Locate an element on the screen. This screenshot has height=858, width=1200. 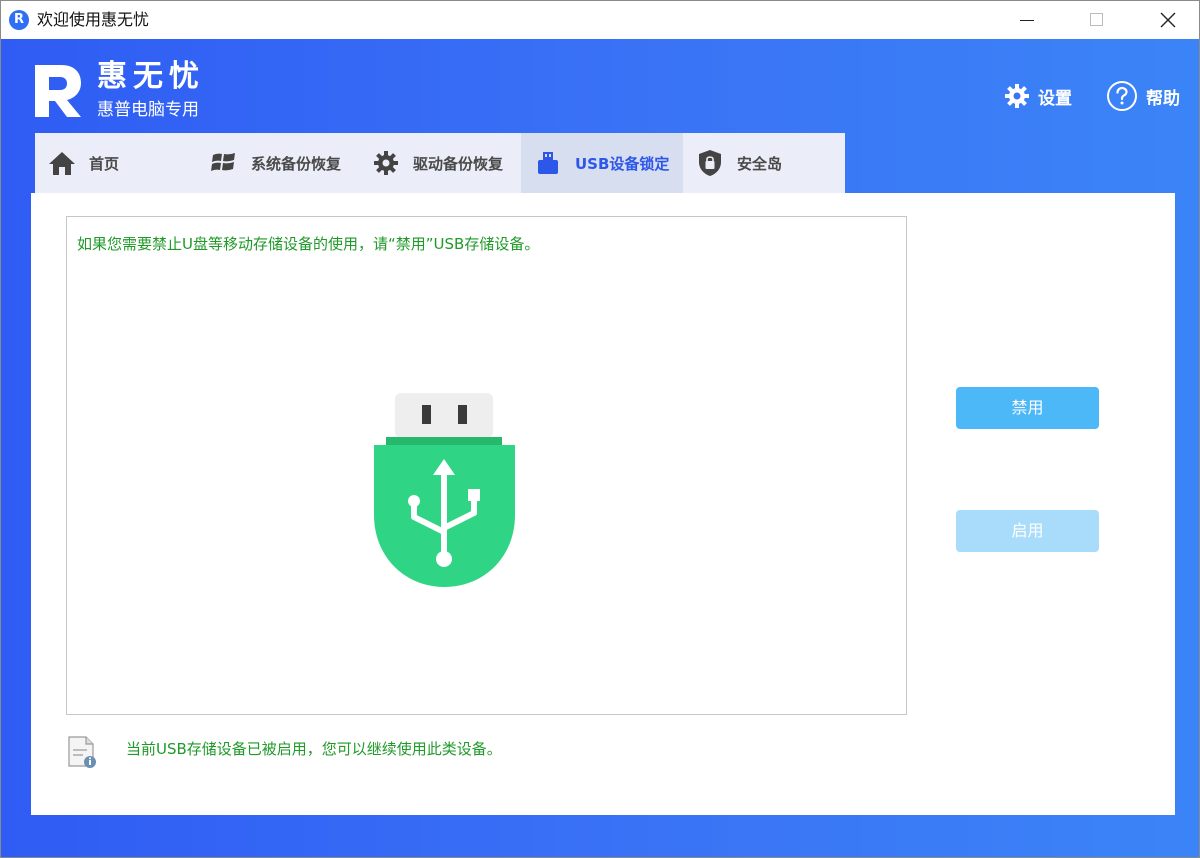
tab-safe-island: 安全岛 is located at coordinates (764, 163).